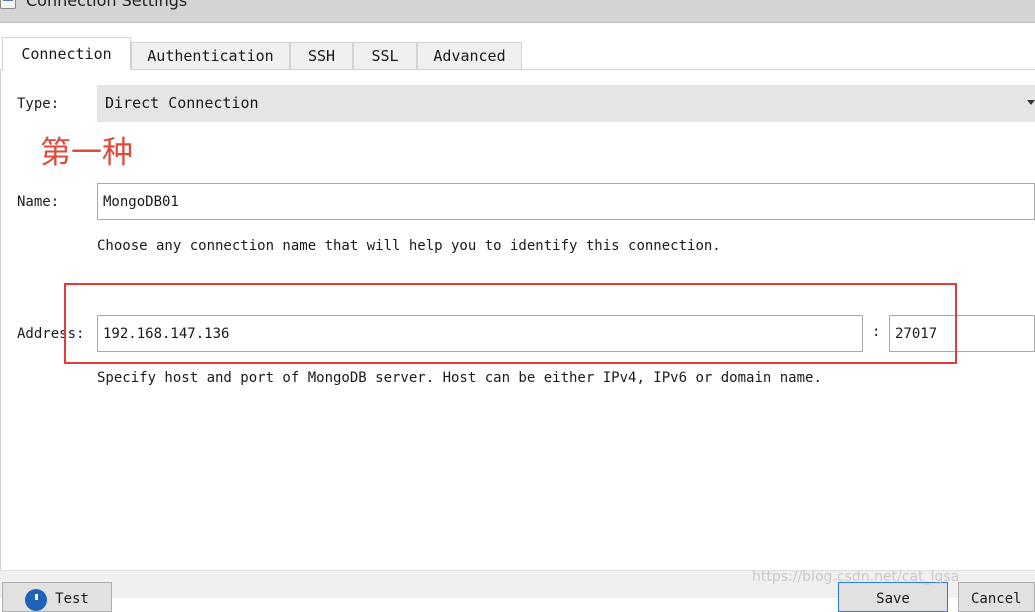  I want to click on tab-ssl: SSL, so click(385, 55).